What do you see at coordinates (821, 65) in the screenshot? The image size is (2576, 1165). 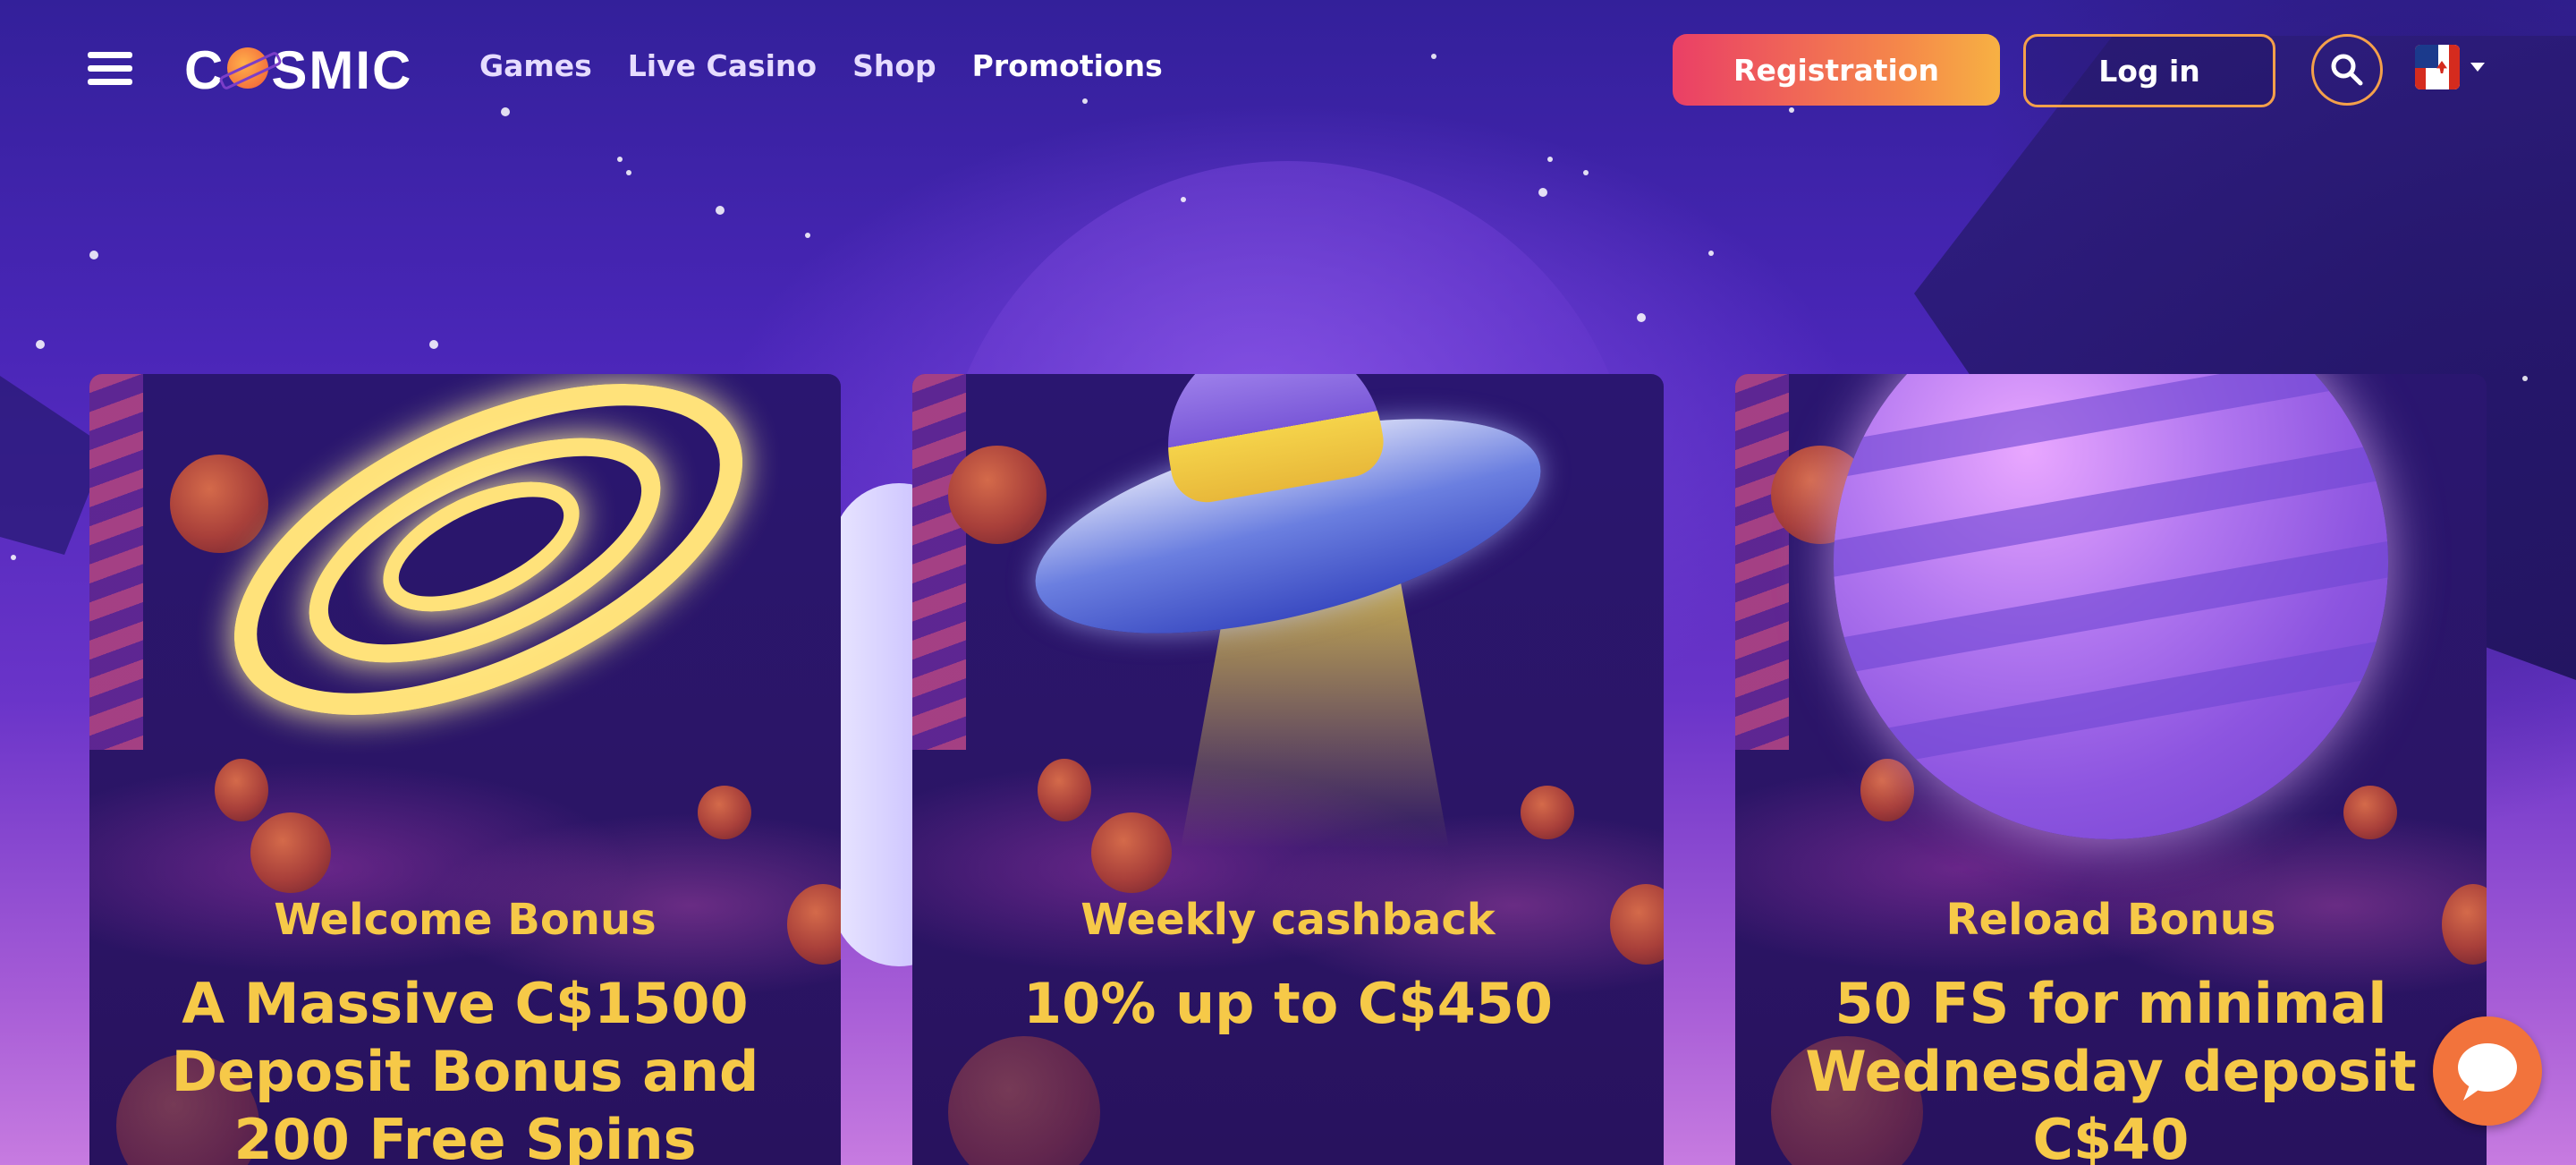 I see `main-nav: Games Live Casino Shop Promotions` at bounding box center [821, 65].